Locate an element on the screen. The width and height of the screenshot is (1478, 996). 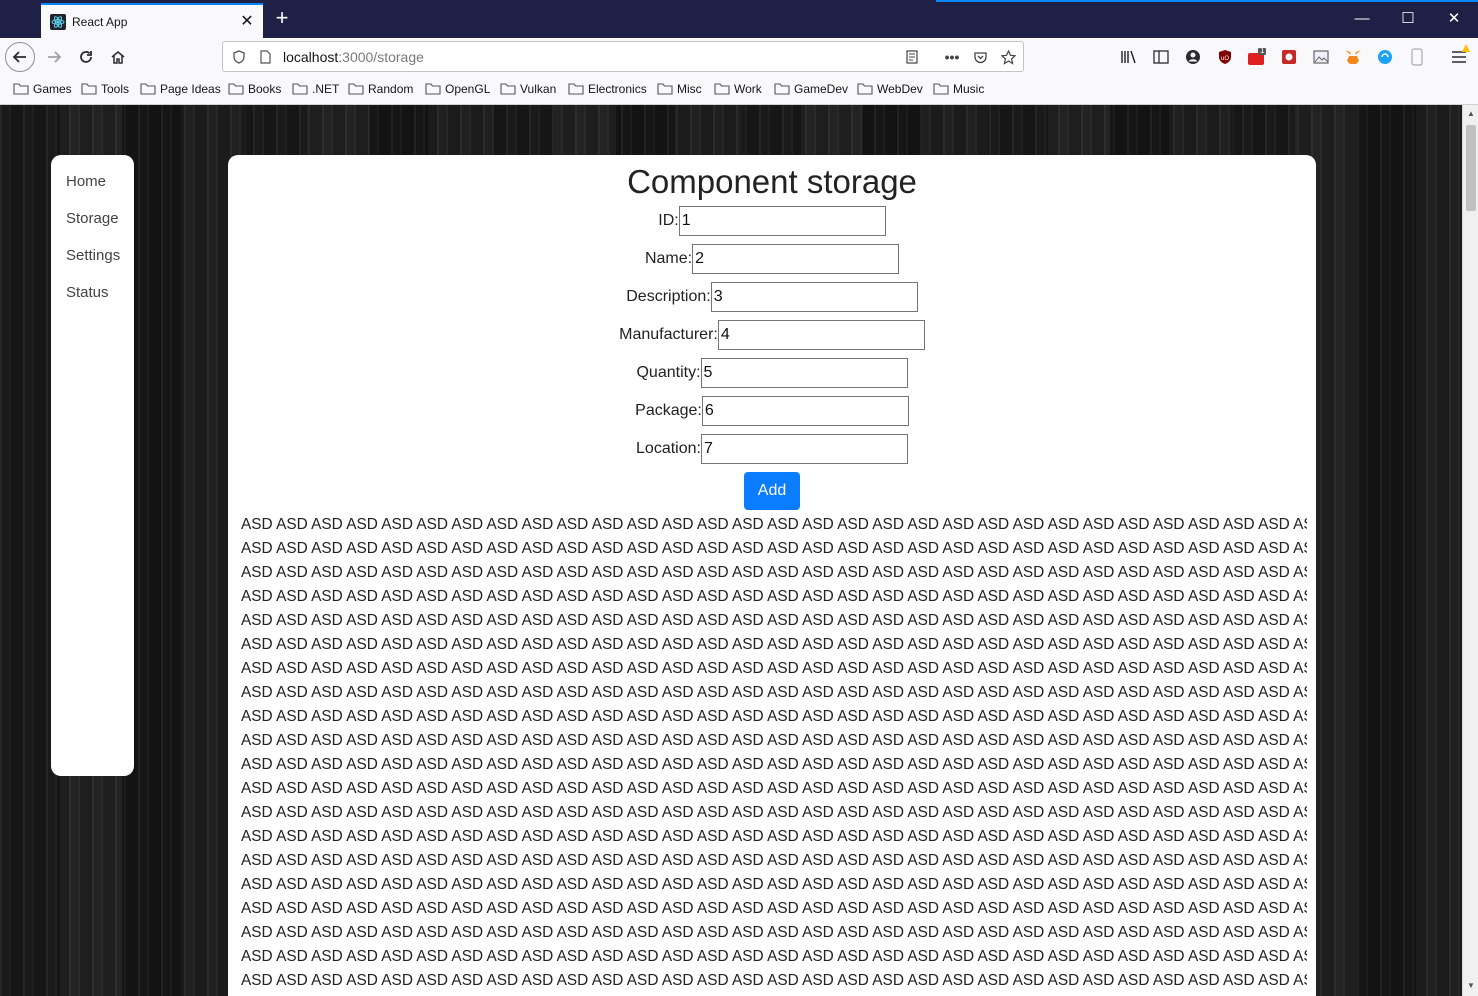
reload-button is located at coordinates (86, 57).